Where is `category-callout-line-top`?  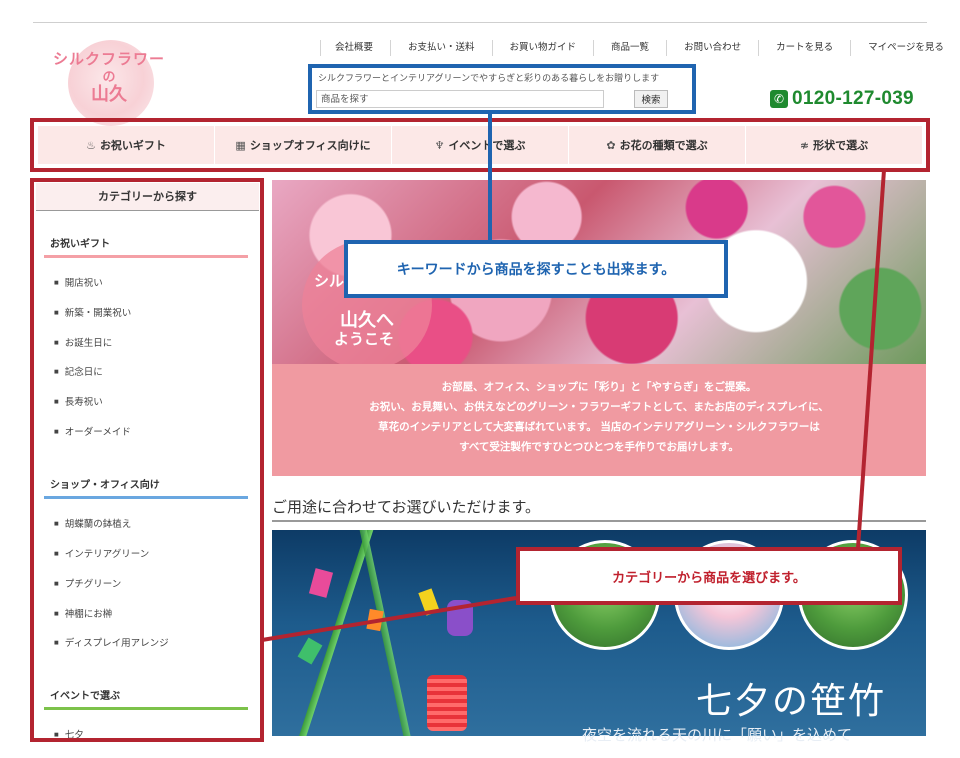 category-callout-line-top is located at coordinates (871, 359).